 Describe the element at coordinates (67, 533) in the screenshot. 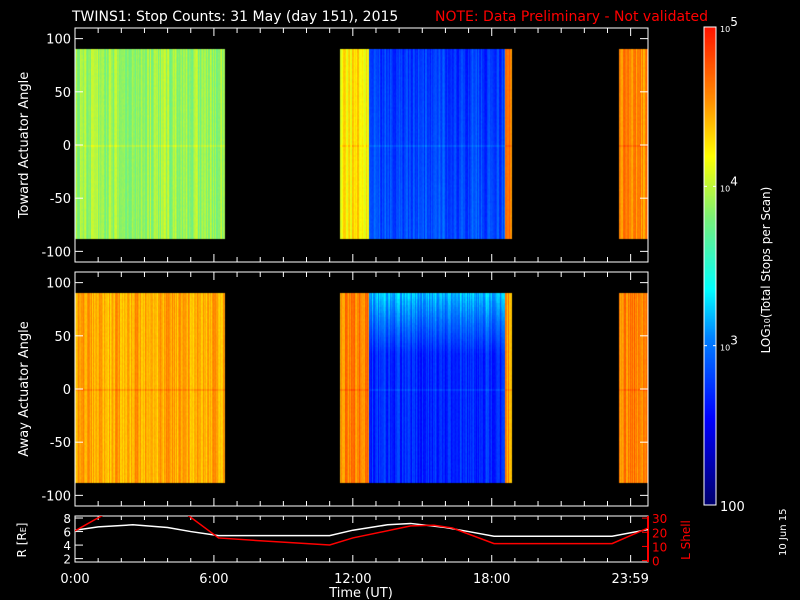

I see `r-tick-label: 6` at that location.